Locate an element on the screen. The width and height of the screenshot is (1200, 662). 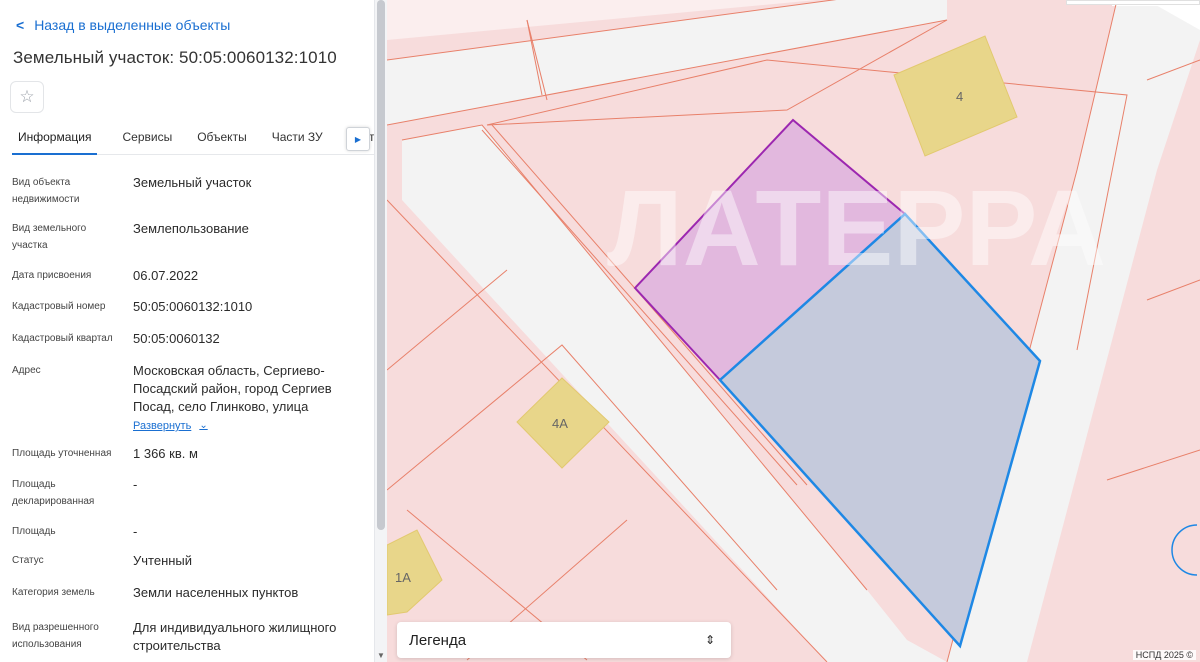
property-label: Кадастровый номер is located at coordinates (59, 306).